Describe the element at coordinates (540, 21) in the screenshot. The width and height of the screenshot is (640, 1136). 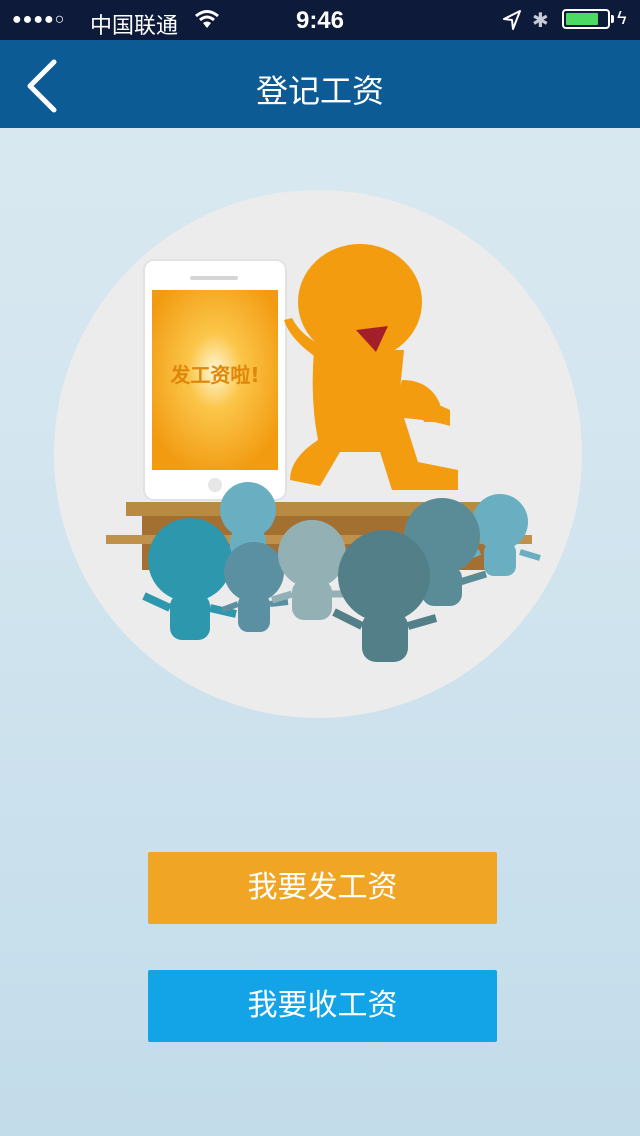
I see `bluetooth-icon: ✱` at that location.